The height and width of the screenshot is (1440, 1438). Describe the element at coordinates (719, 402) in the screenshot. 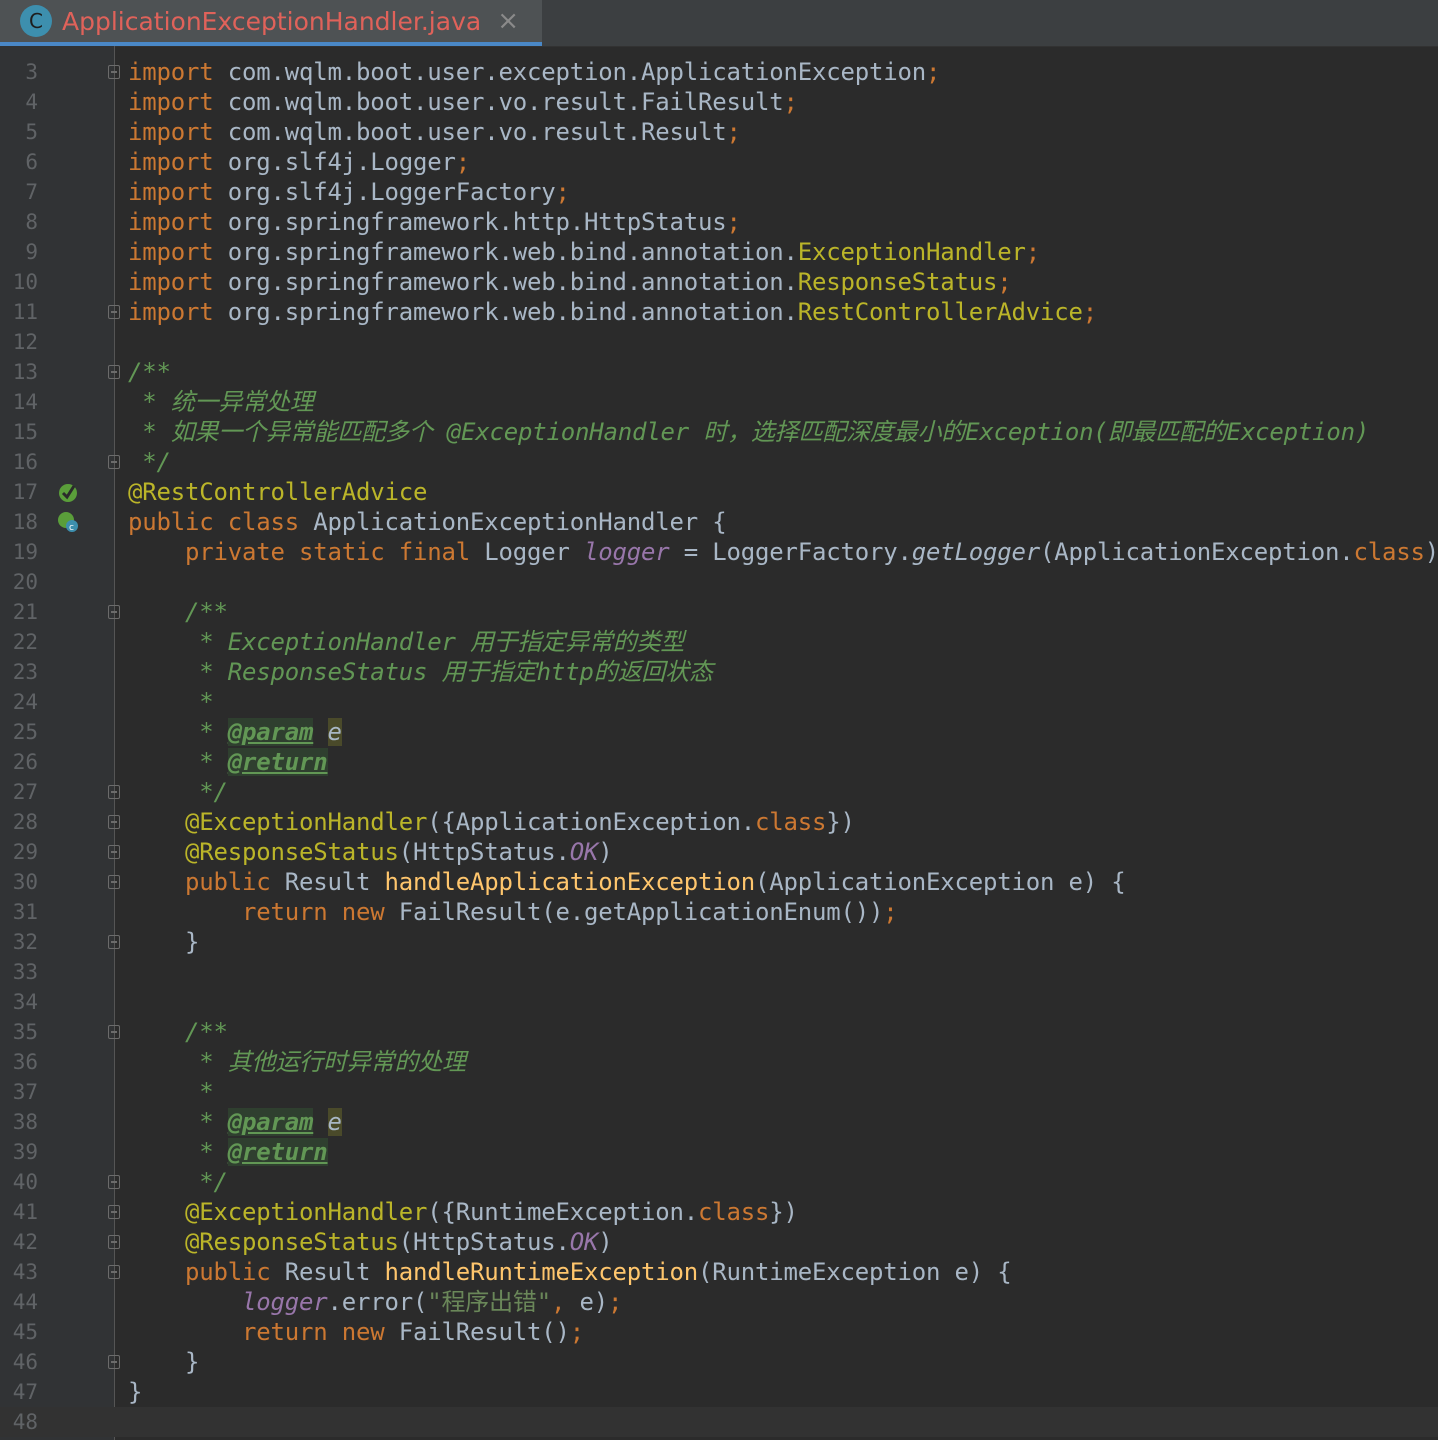

I see `code-line: 14 * 统一异常处理` at that location.